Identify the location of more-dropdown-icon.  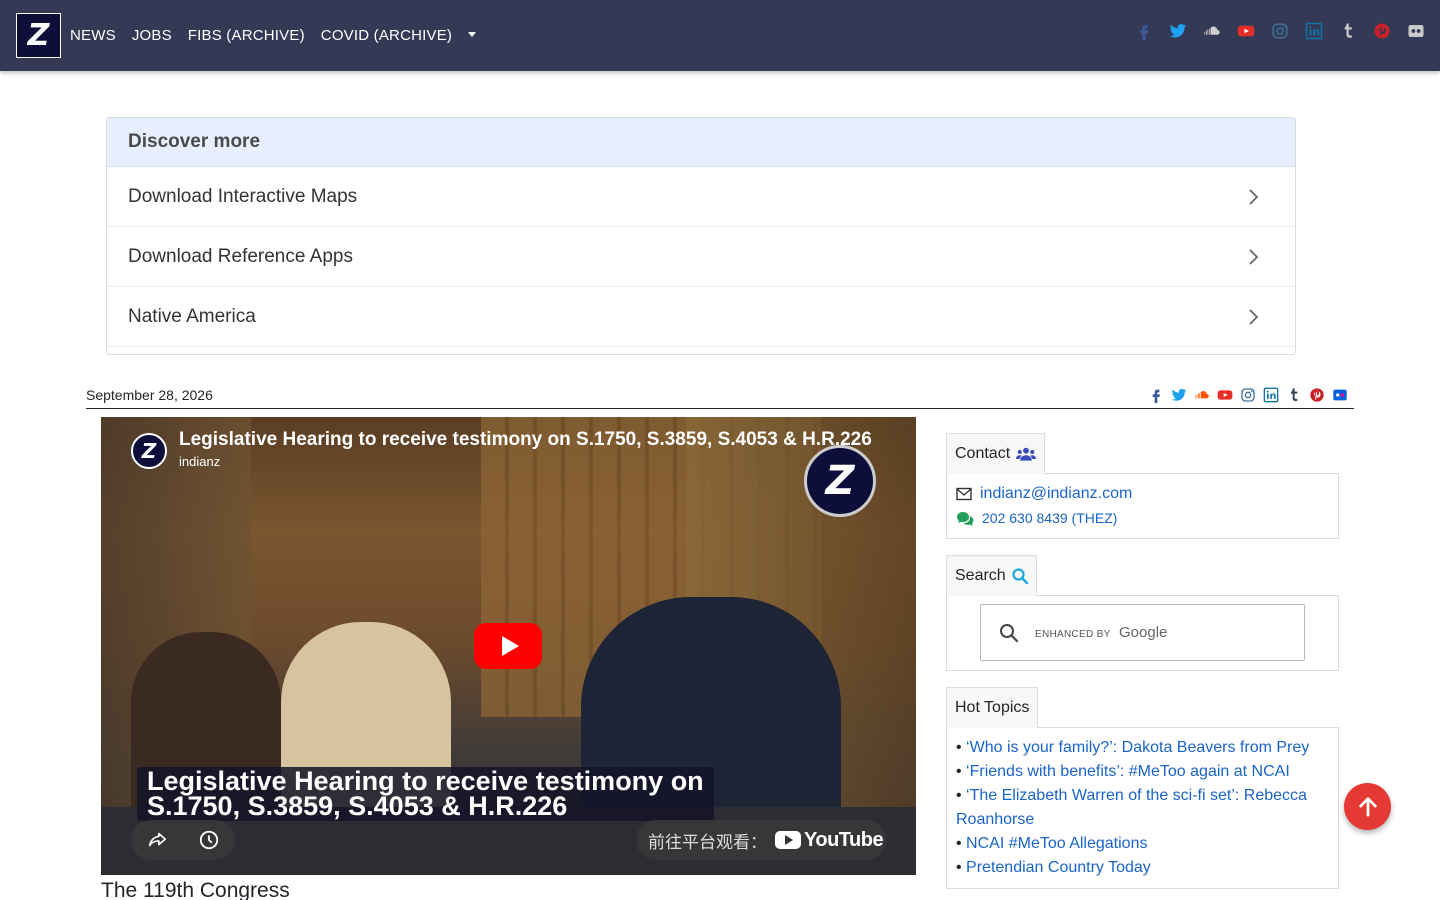
(472, 34).